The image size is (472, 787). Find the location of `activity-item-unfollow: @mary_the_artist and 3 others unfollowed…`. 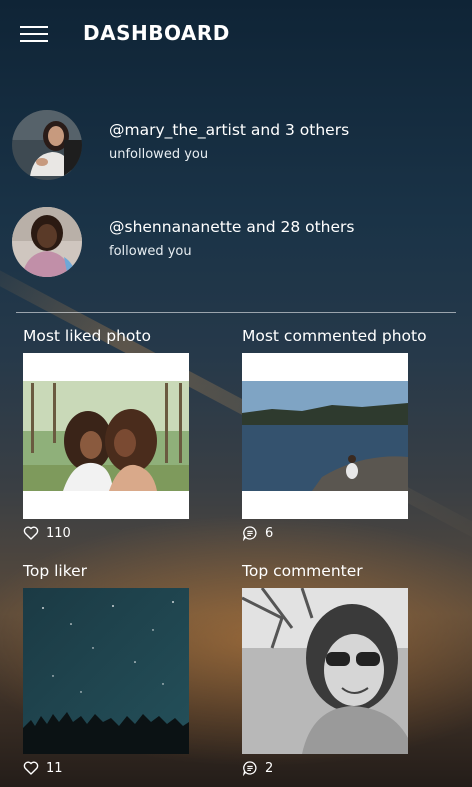

activity-item-unfollow: @mary_the_artist and 3 others unfollowed… is located at coordinates (232, 146).